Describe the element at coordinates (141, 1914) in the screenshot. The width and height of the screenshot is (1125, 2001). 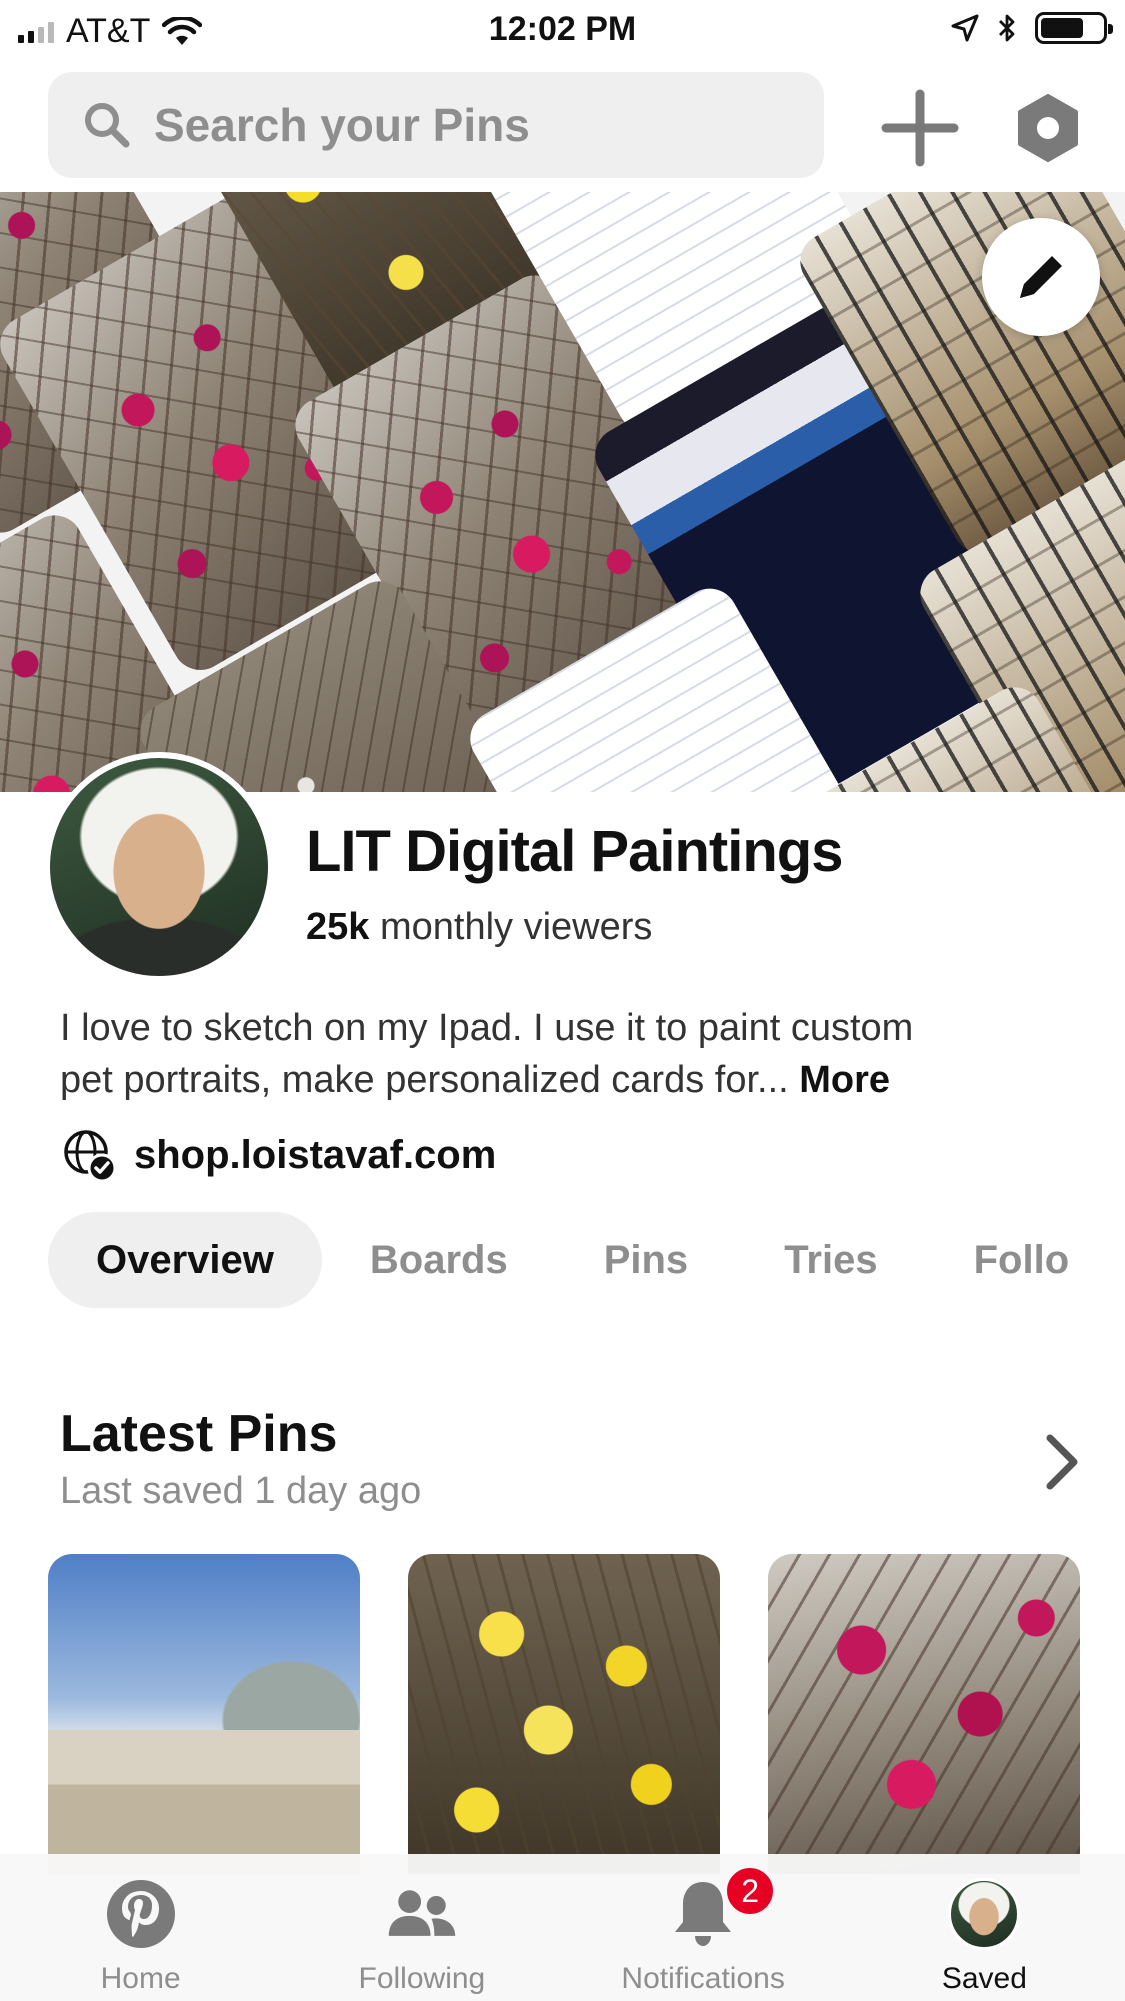
I see `pinterest-logo-icon` at that location.